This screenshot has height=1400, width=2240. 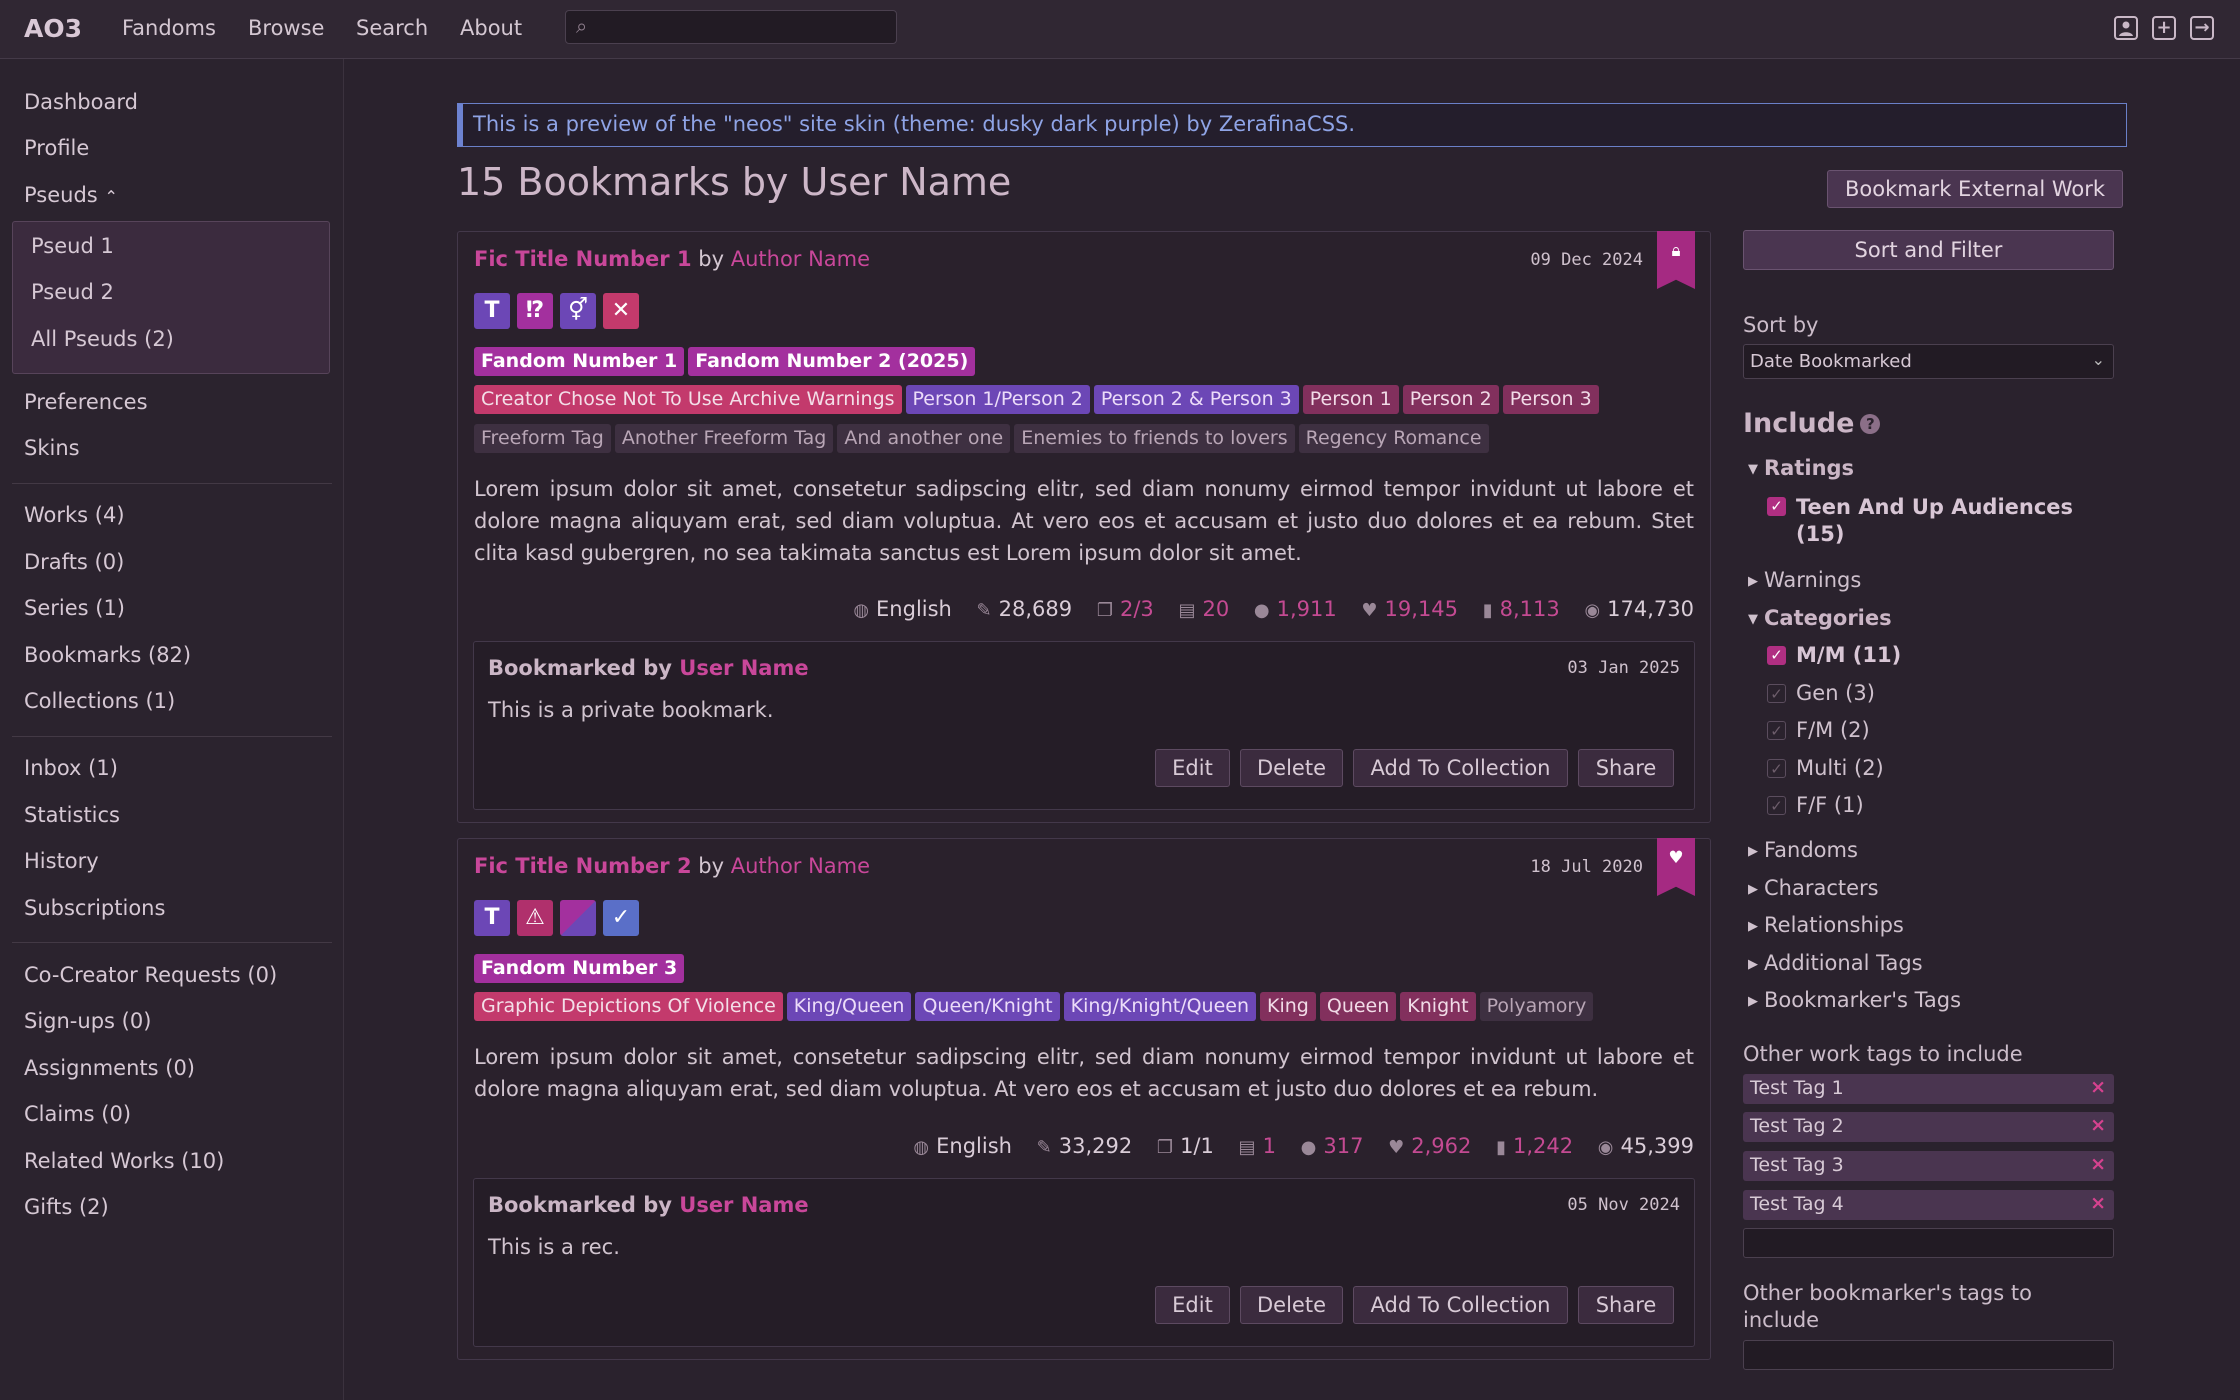 What do you see at coordinates (1421, 609) in the screenshot?
I see `stat-kudos: 19,145` at bounding box center [1421, 609].